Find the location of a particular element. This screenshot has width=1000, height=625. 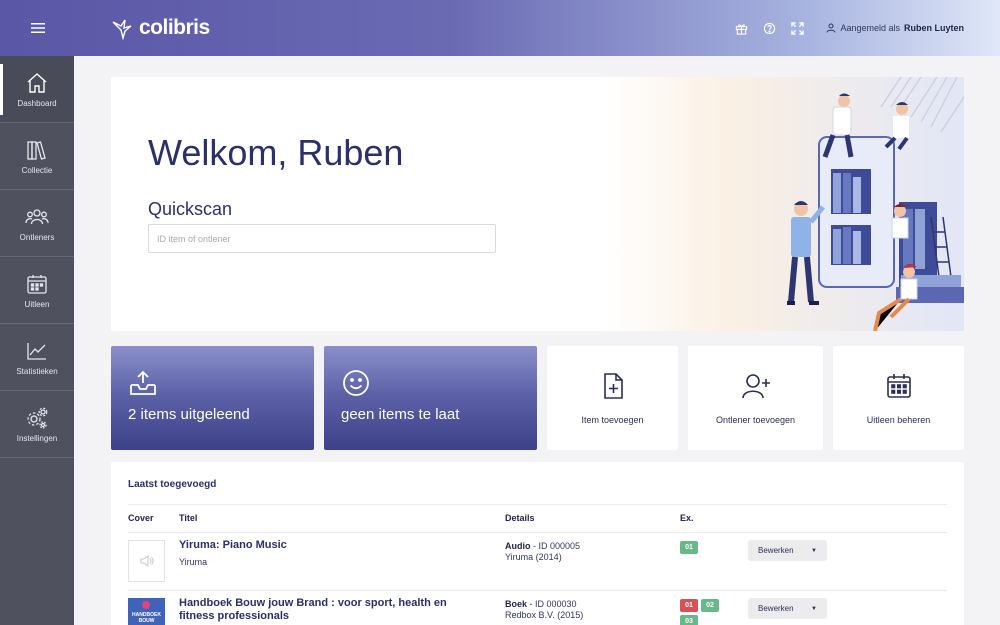

fullscreen-icon is located at coordinates (797, 28).